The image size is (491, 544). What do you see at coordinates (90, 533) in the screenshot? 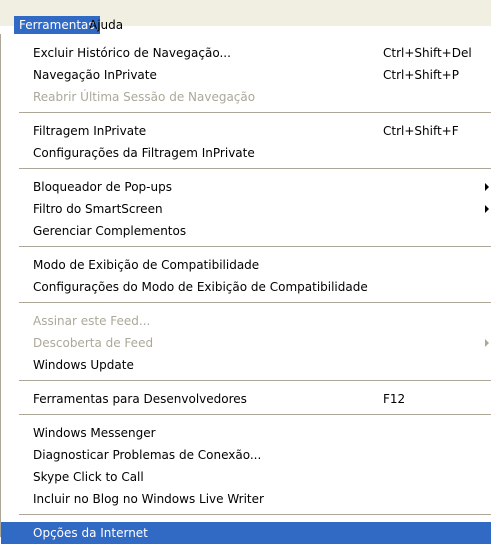
I see `menu-item-label: Opções da Internet` at bounding box center [90, 533].